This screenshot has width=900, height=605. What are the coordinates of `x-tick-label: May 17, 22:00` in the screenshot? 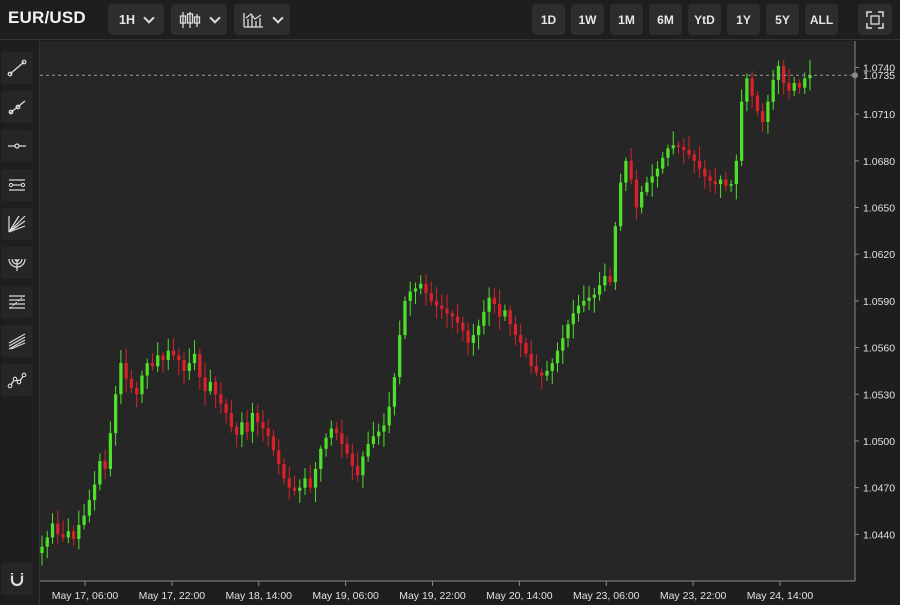 It's located at (172, 596).